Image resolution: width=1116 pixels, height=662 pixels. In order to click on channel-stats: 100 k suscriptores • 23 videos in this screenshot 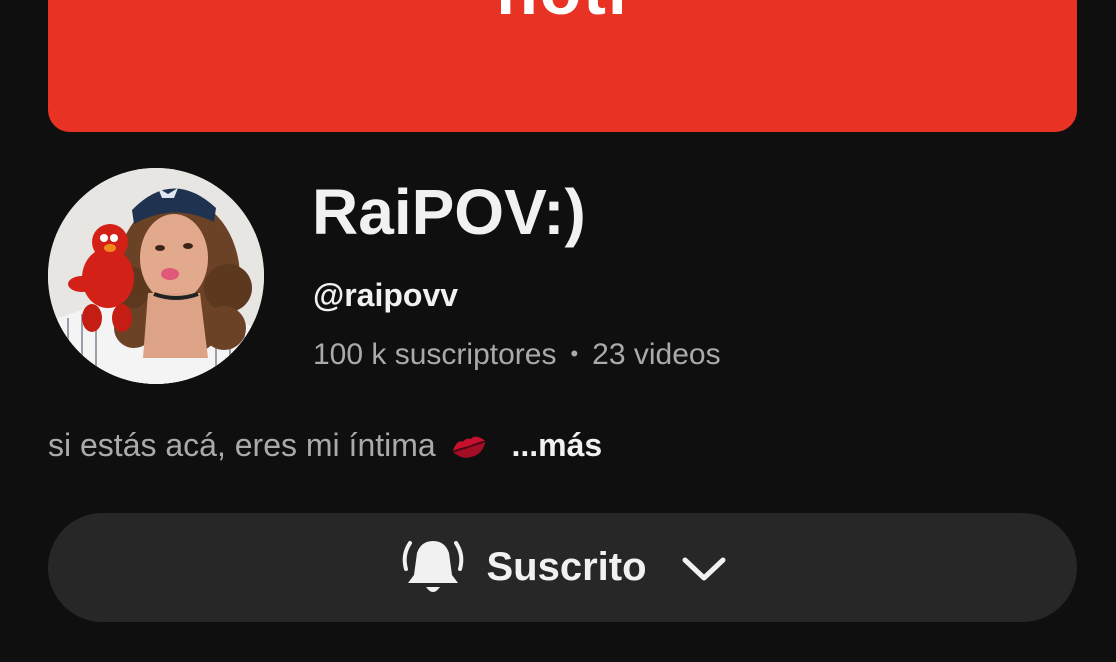, I will do `click(517, 354)`.